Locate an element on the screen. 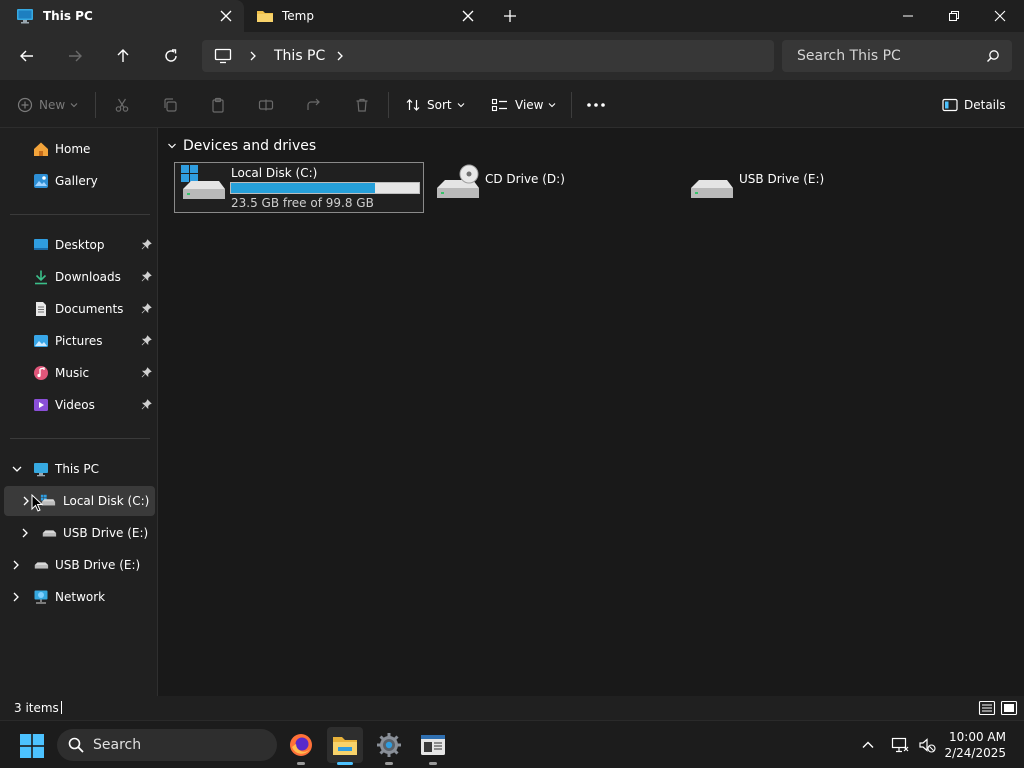 This screenshot has height=768, width=1024. more-icon is located at coordinates (596, 105).